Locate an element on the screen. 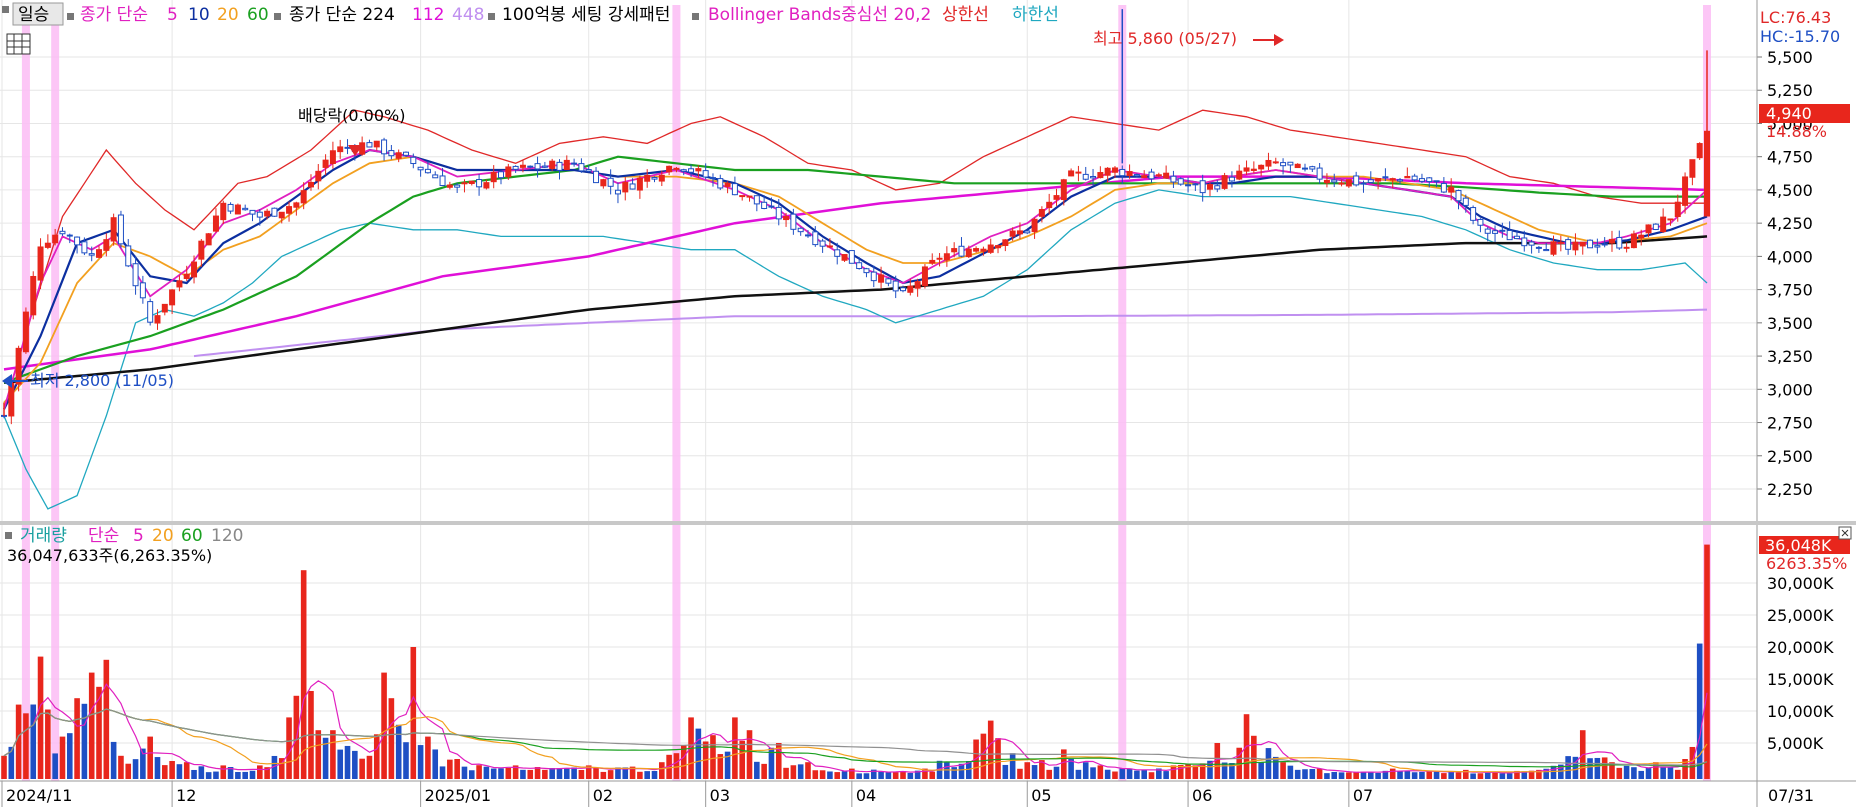  volume-ma-label: 단순 is located at coordinates (103, 536).